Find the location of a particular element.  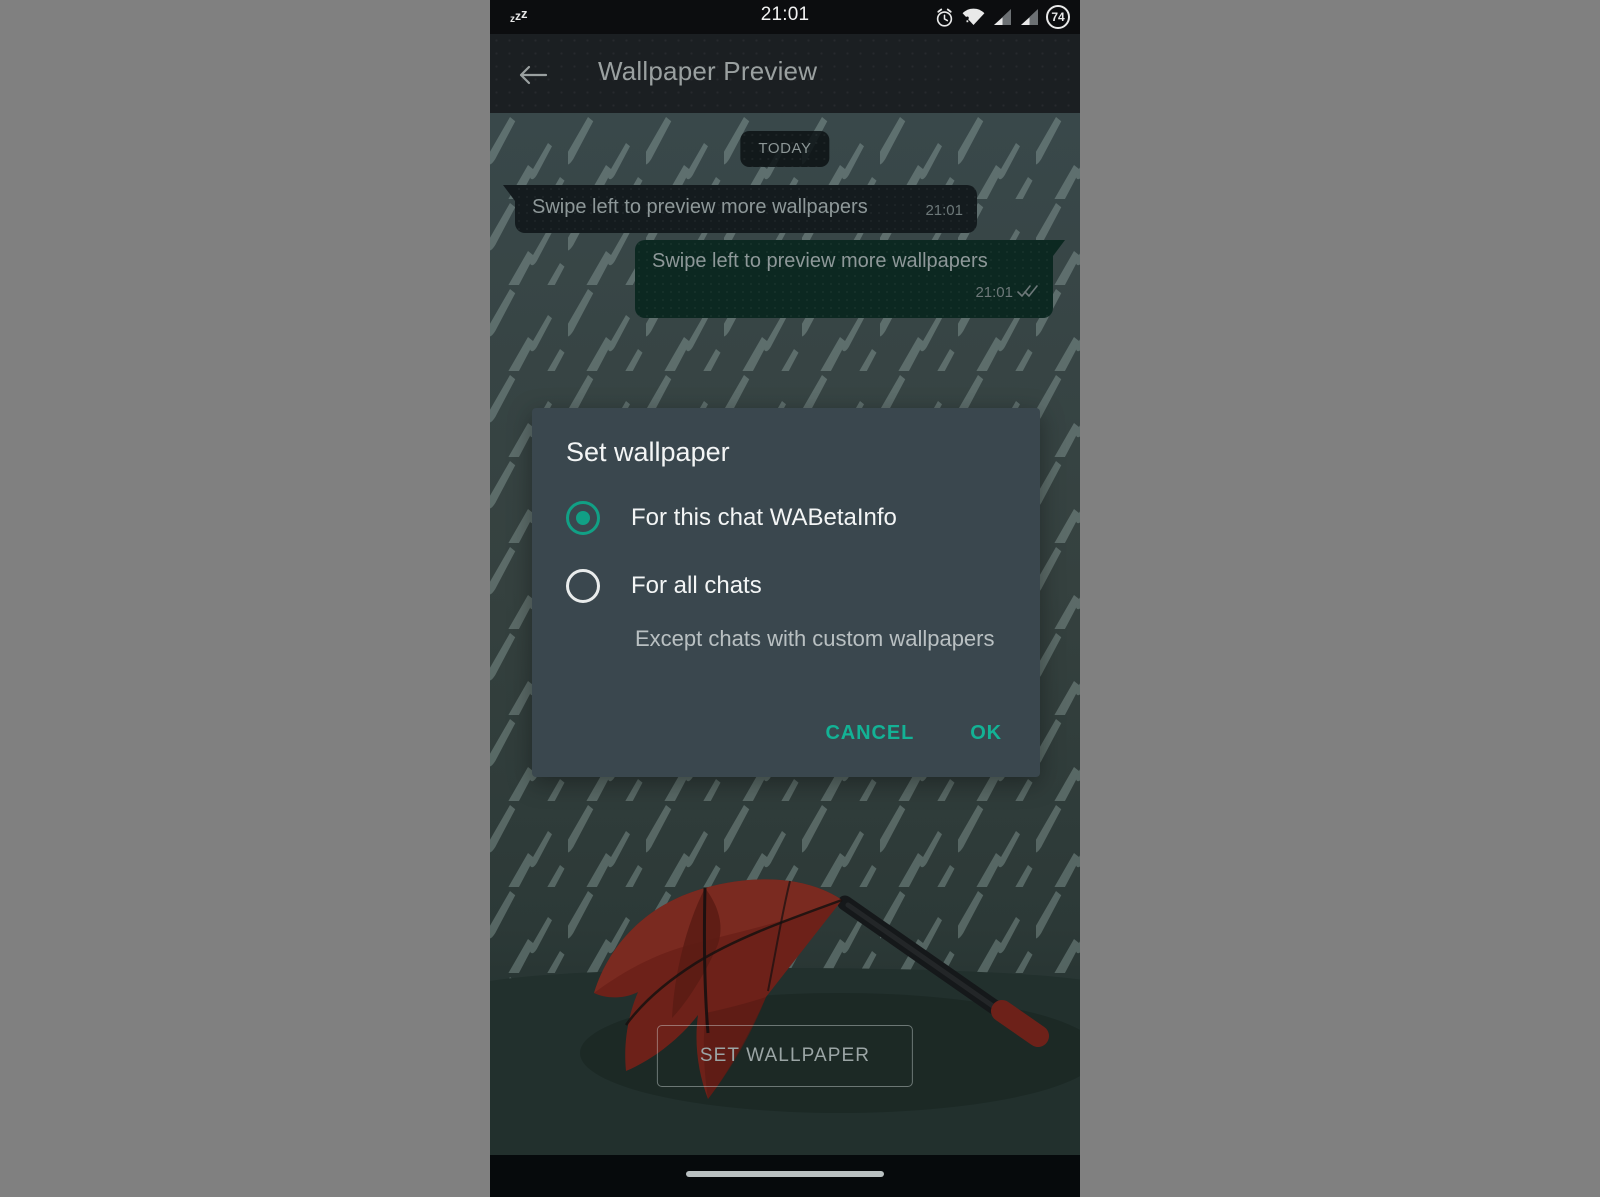

cancel-button: CANCEL is located at coordinates (869, 733).